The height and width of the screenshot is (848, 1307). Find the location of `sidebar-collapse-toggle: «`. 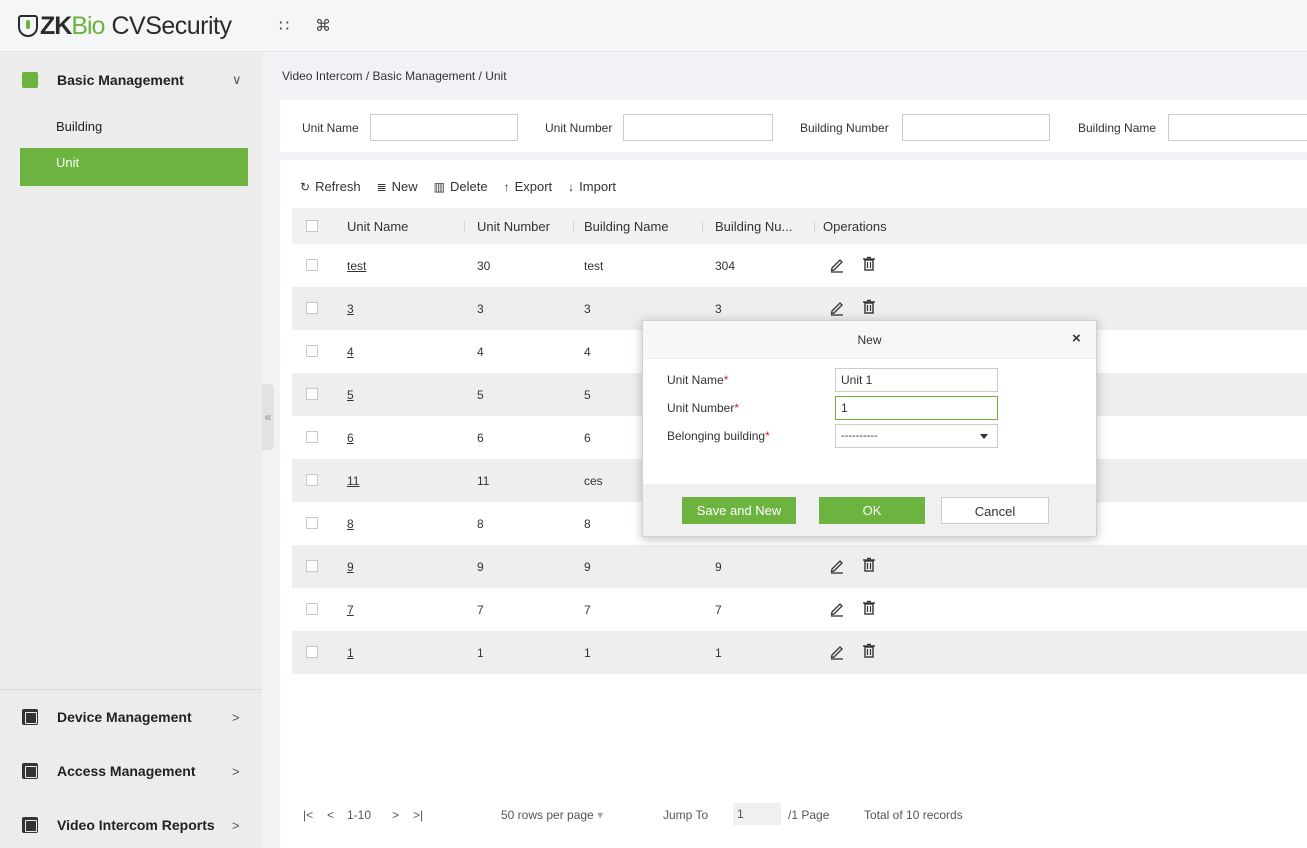

sidebar-collapse-toggle: « is located at coordinates (268, 417).